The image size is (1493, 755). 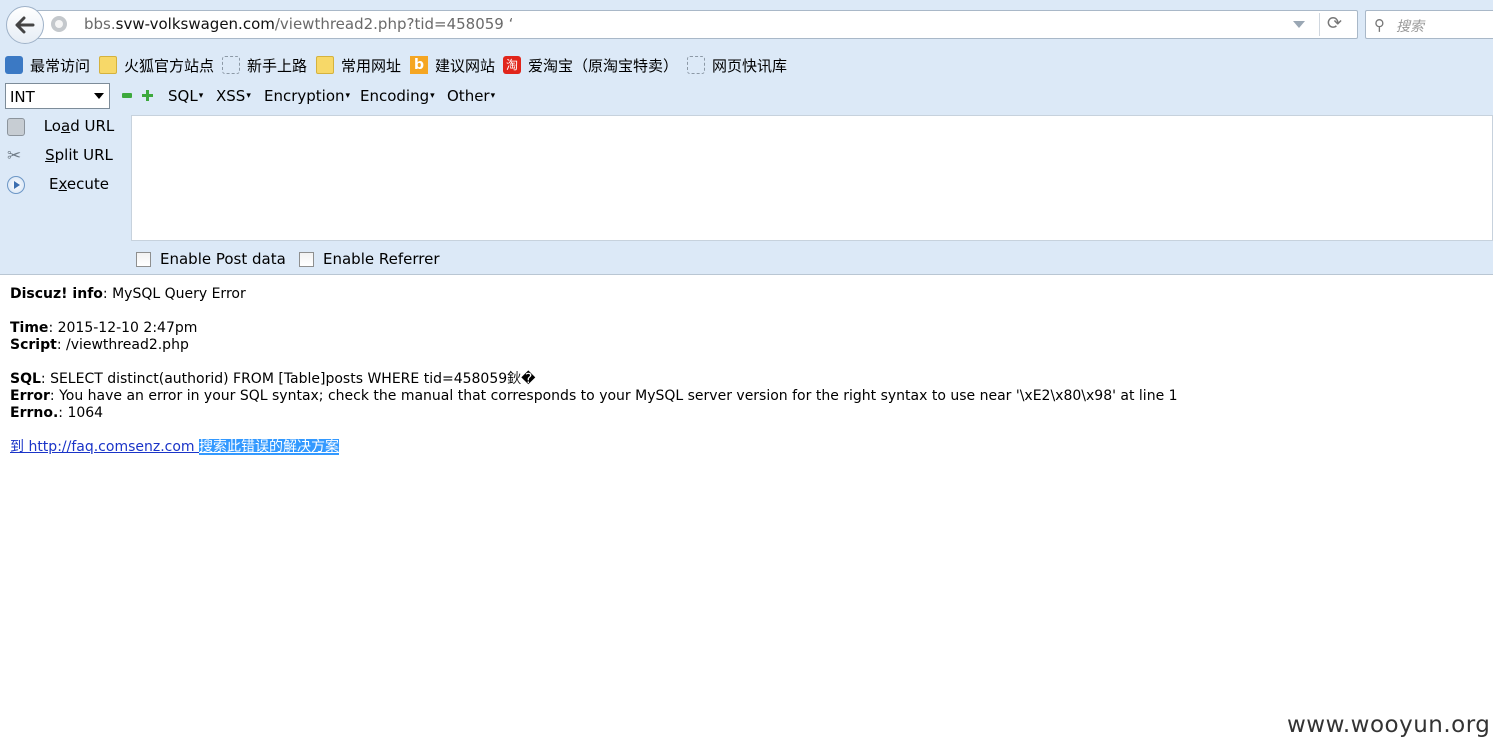 I want to click on menu-label: Encoding, so click(x=395, y=96).